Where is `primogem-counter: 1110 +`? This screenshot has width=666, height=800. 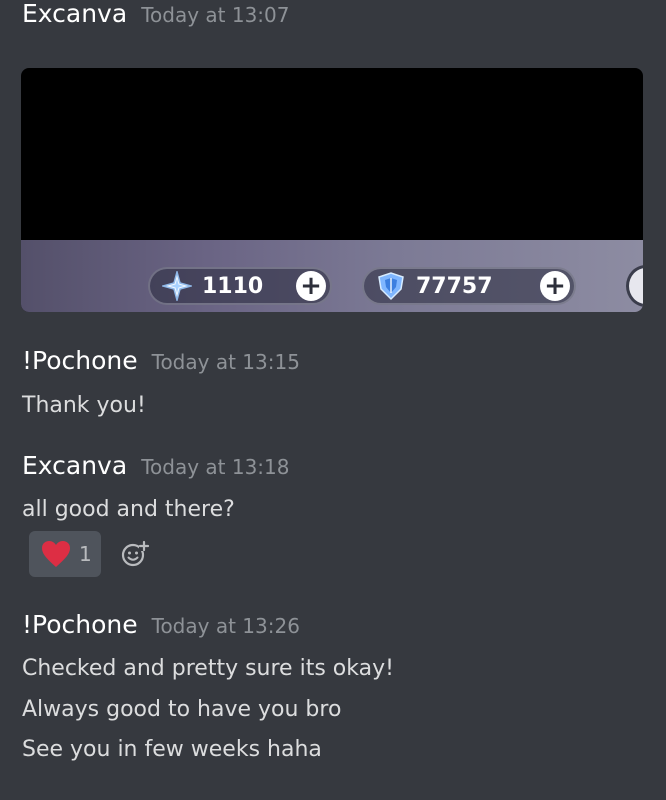 primogem-counter: 1110 + is located at coordinates (240, 286).